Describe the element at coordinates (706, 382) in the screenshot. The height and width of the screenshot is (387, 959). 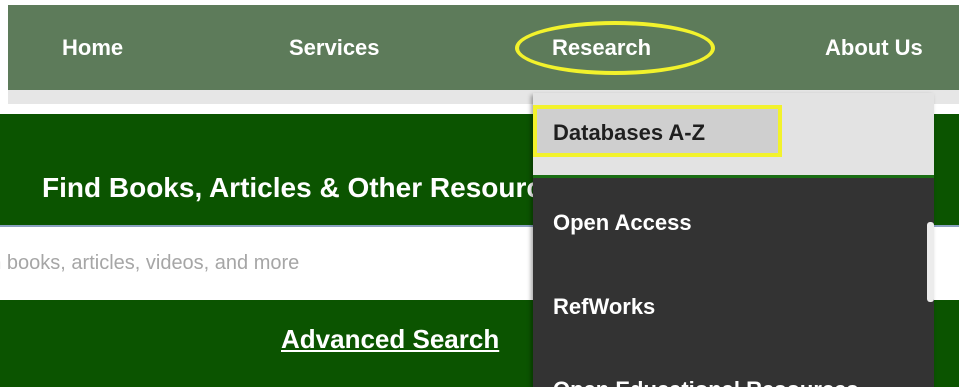
I see `dropdown-item-open-educational-resources: Open Educational Resources` at that location.